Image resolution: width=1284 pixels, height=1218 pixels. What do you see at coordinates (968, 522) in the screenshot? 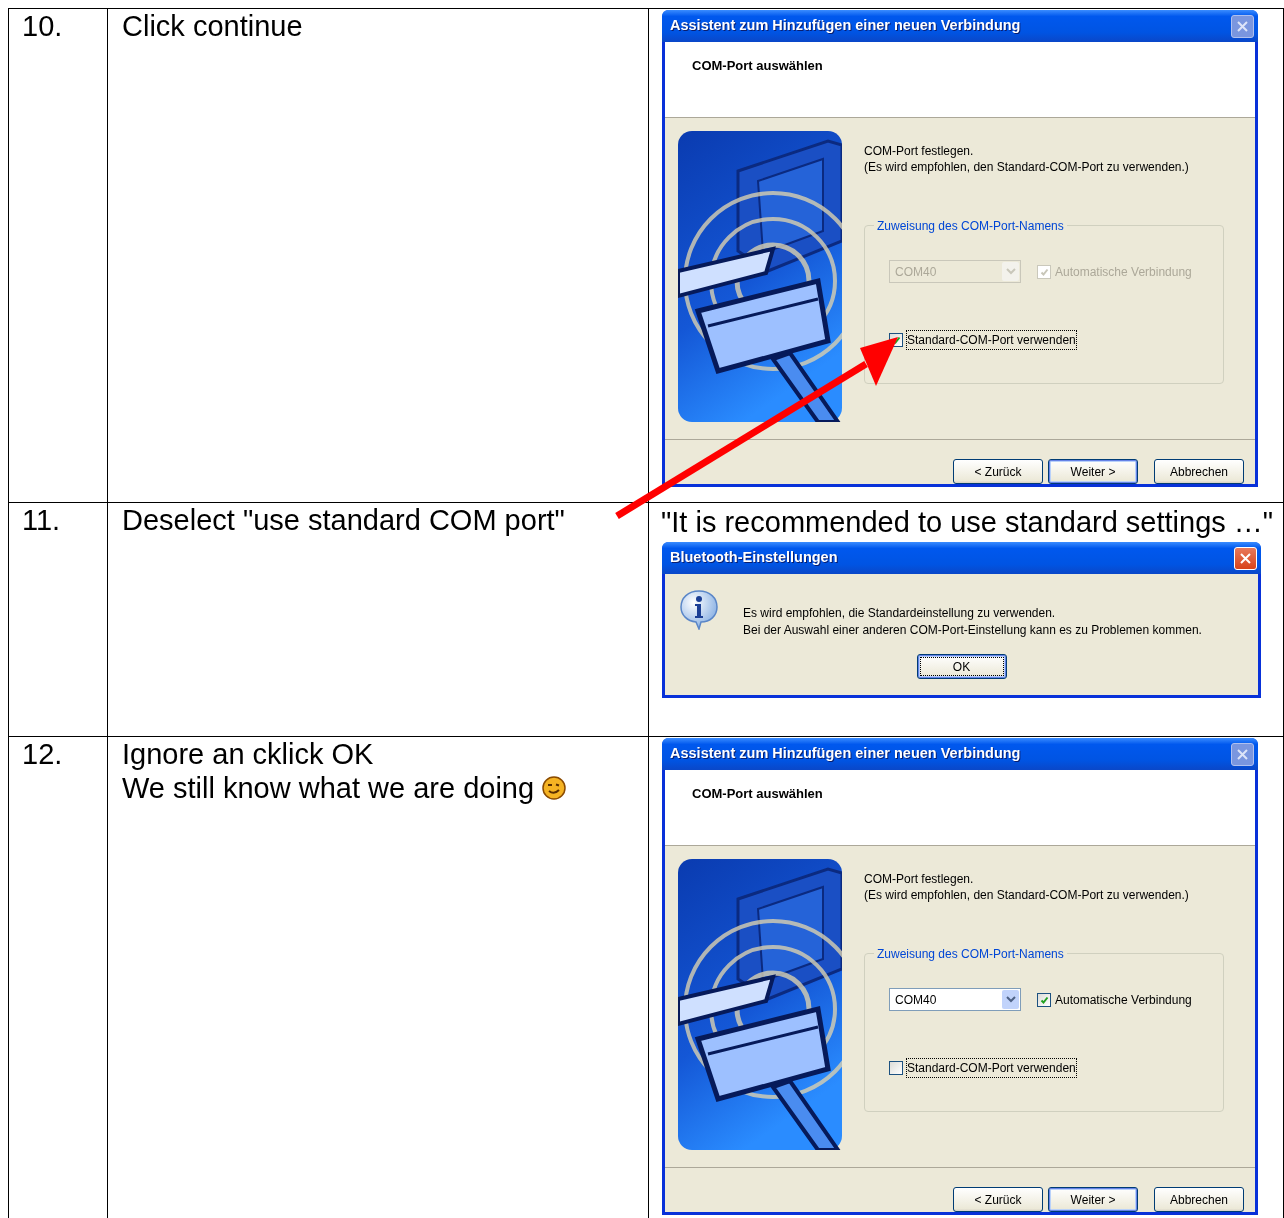
I see `caption-text: "It is recommended to use standard settings …"` at bounding box center [968, 522].